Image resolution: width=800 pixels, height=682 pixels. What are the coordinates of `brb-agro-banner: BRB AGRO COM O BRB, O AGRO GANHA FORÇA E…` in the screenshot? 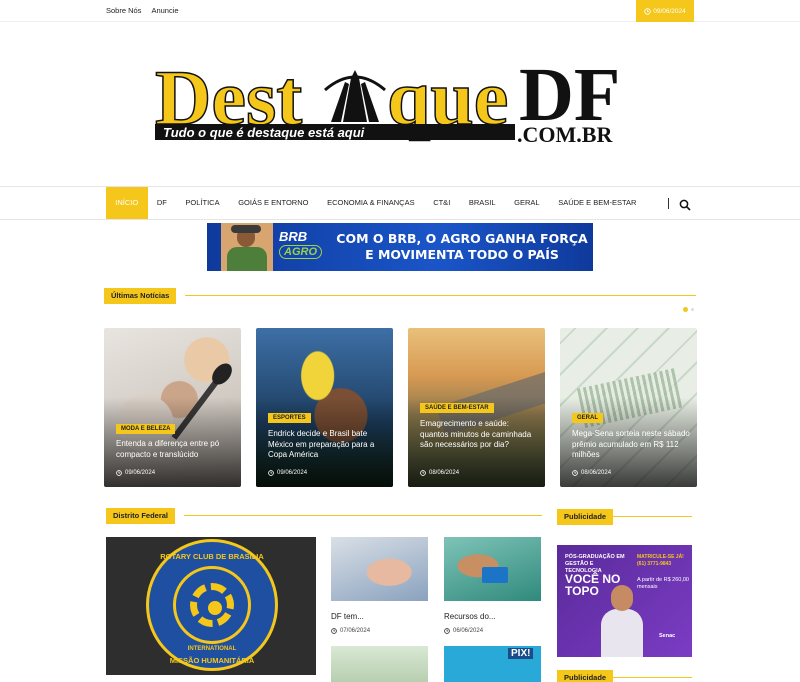 It's located at (400, 247).